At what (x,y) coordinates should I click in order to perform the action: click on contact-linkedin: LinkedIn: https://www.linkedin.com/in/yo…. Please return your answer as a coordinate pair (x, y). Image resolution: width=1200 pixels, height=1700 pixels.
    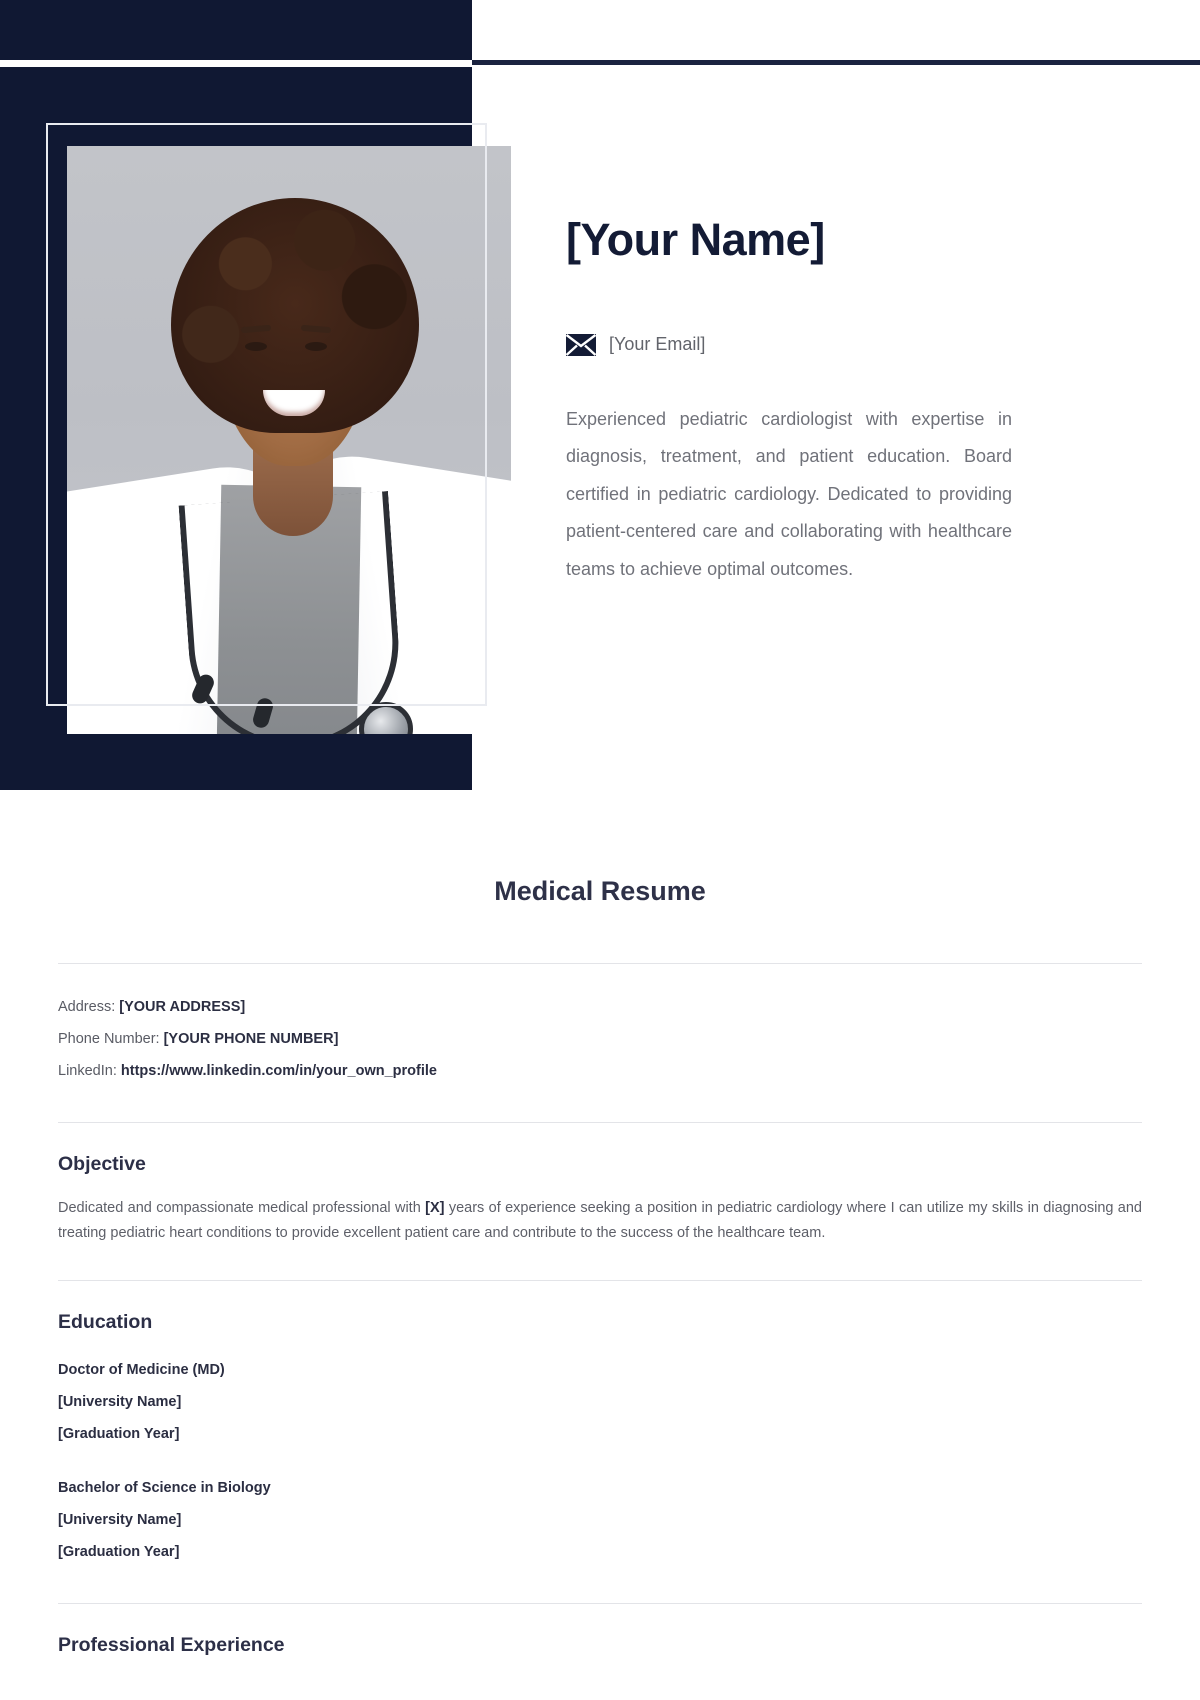
    Looking at the image, I should click on (600, 1072).